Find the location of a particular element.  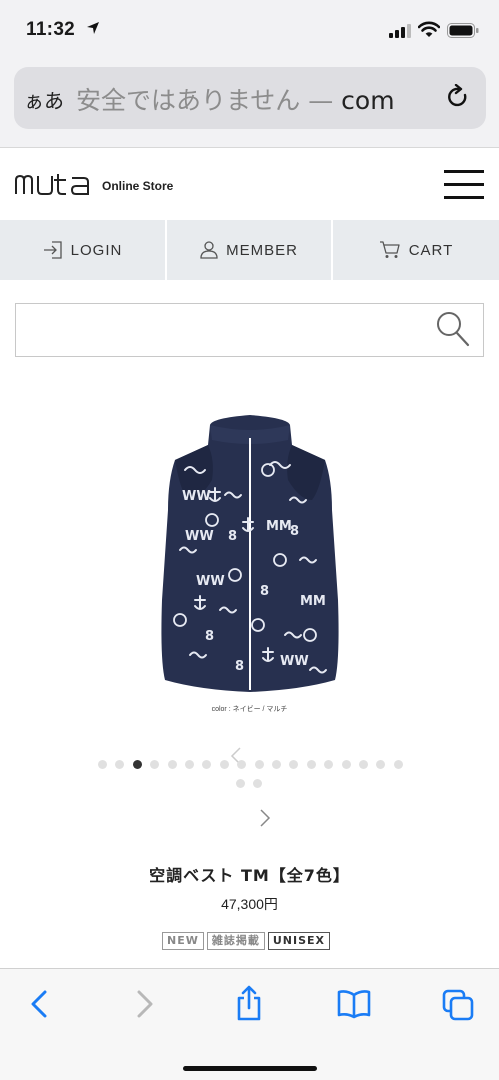

reader-options-button: ぁあ is located at coordinates (44, 99).